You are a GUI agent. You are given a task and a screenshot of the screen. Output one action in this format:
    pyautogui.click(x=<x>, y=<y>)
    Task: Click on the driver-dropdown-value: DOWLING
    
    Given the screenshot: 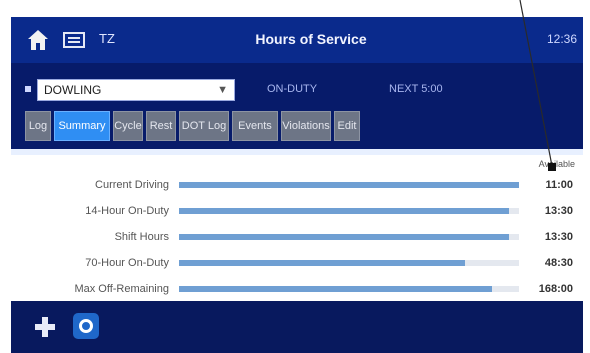 What is the action you would take?
    pyautogui.click(x=73, y=90)
    